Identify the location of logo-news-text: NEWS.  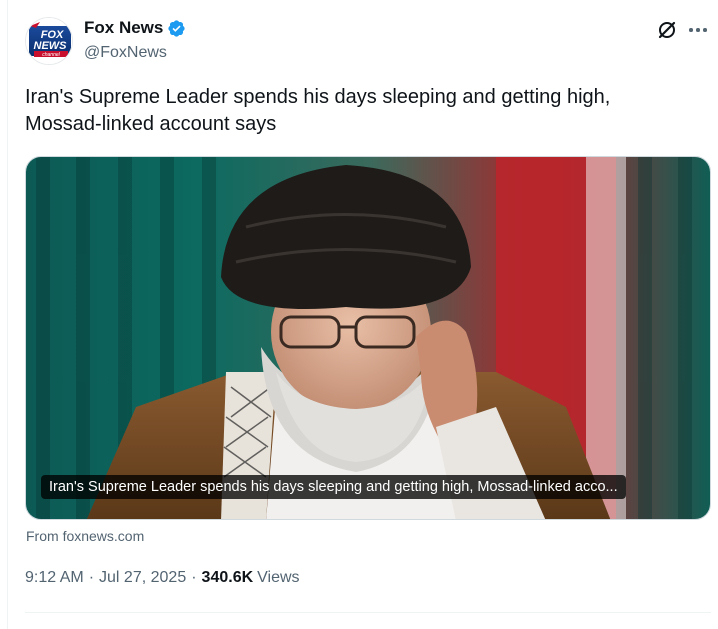
(51, 46).